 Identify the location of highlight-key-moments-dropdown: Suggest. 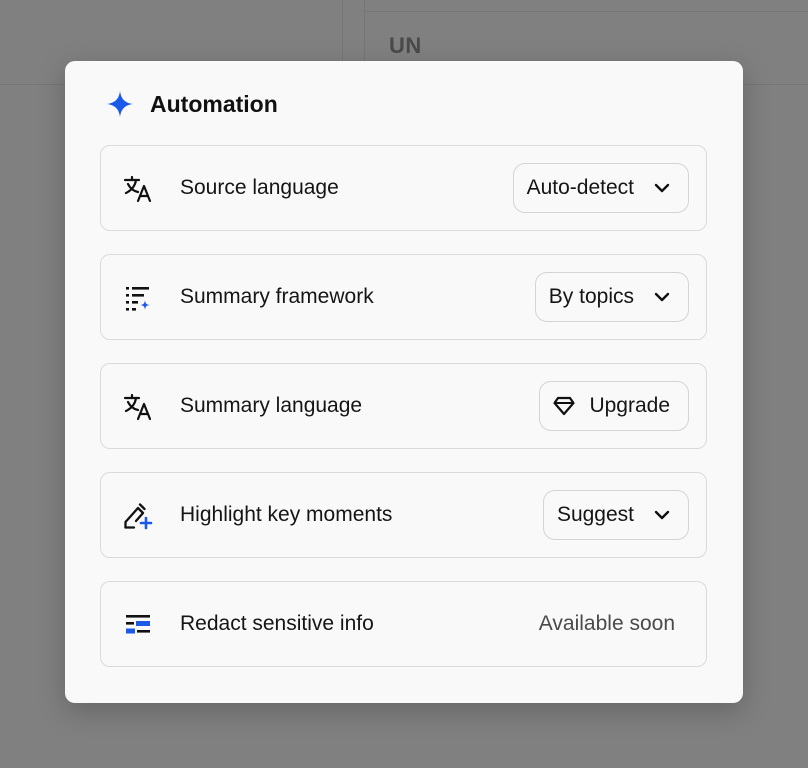
(615, 515).